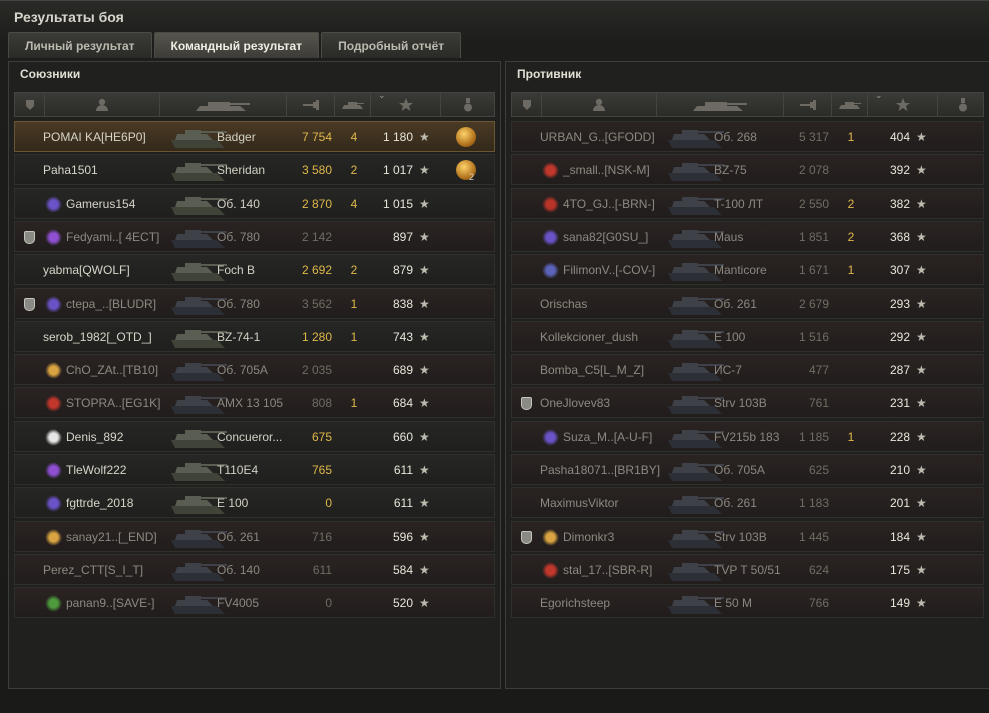 This screenshot has height=713, width=989. What do you see at coordinates (851, 236) in the screenshot?
I see `kills-value: 2` at bounding box center [851, 236].